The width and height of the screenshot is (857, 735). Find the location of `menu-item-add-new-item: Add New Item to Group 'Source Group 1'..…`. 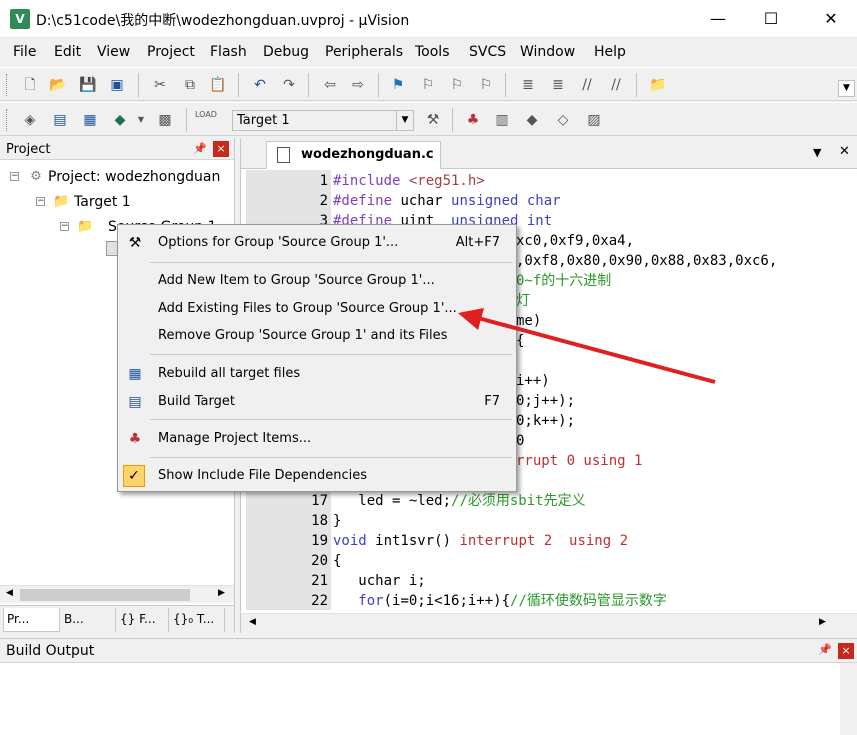

menu-item-add-new-item: Add New Item to Group 'Source Group 1'..… is located at coordinates (317, 281).